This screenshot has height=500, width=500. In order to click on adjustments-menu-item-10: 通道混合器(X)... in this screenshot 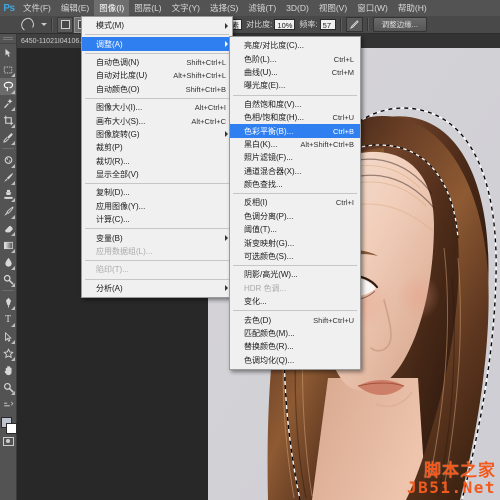, I will do `click(295, 171)`.